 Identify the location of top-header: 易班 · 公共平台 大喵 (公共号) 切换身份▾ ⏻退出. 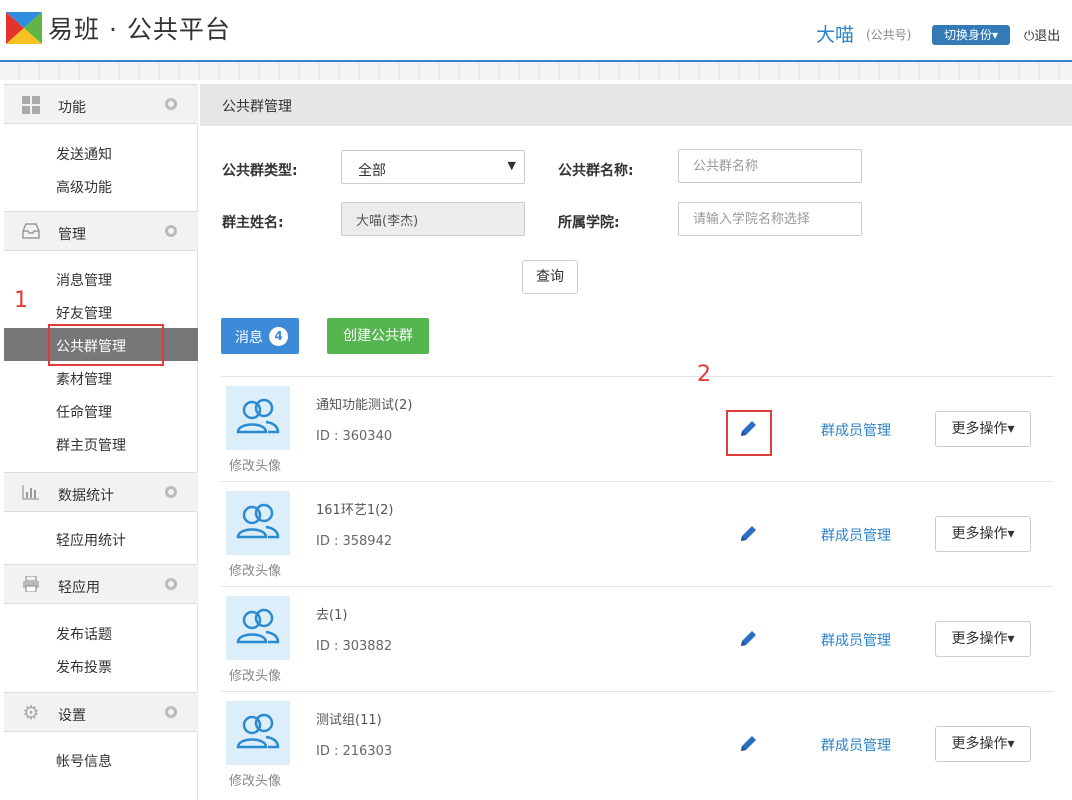
(536, 40).